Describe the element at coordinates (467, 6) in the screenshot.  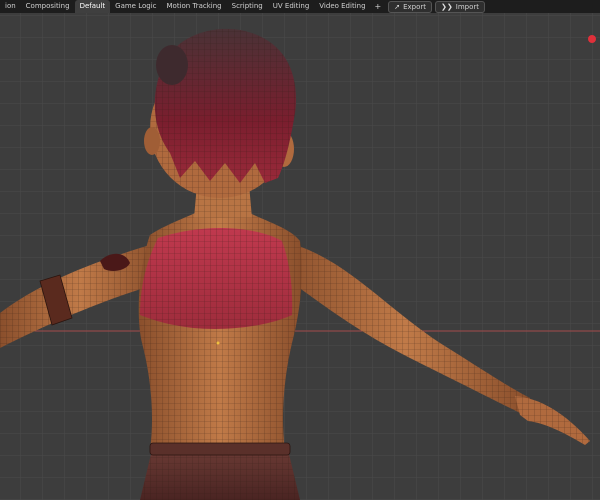
I see `import-label: Import` at that location.